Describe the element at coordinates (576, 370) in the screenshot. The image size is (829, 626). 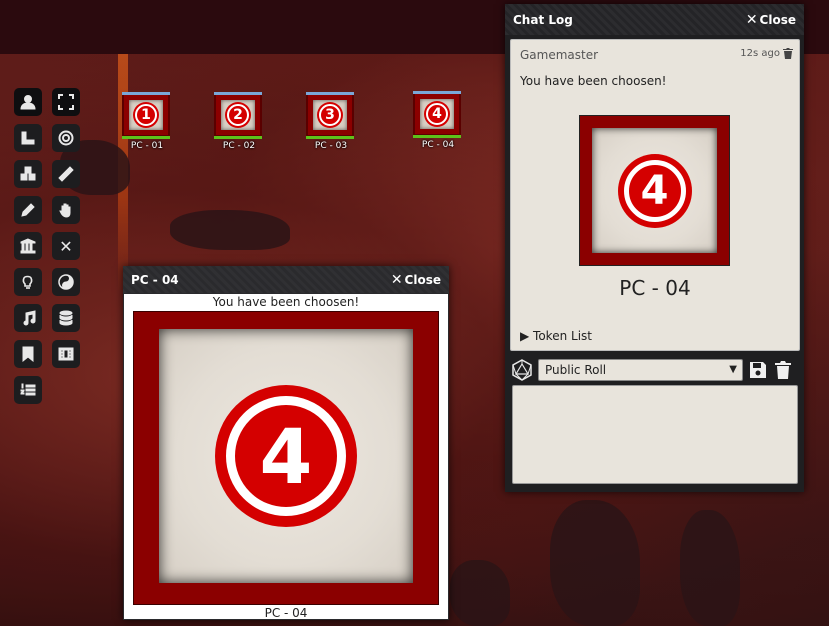
I see `roll-mode-value: Public Roll` at that location.